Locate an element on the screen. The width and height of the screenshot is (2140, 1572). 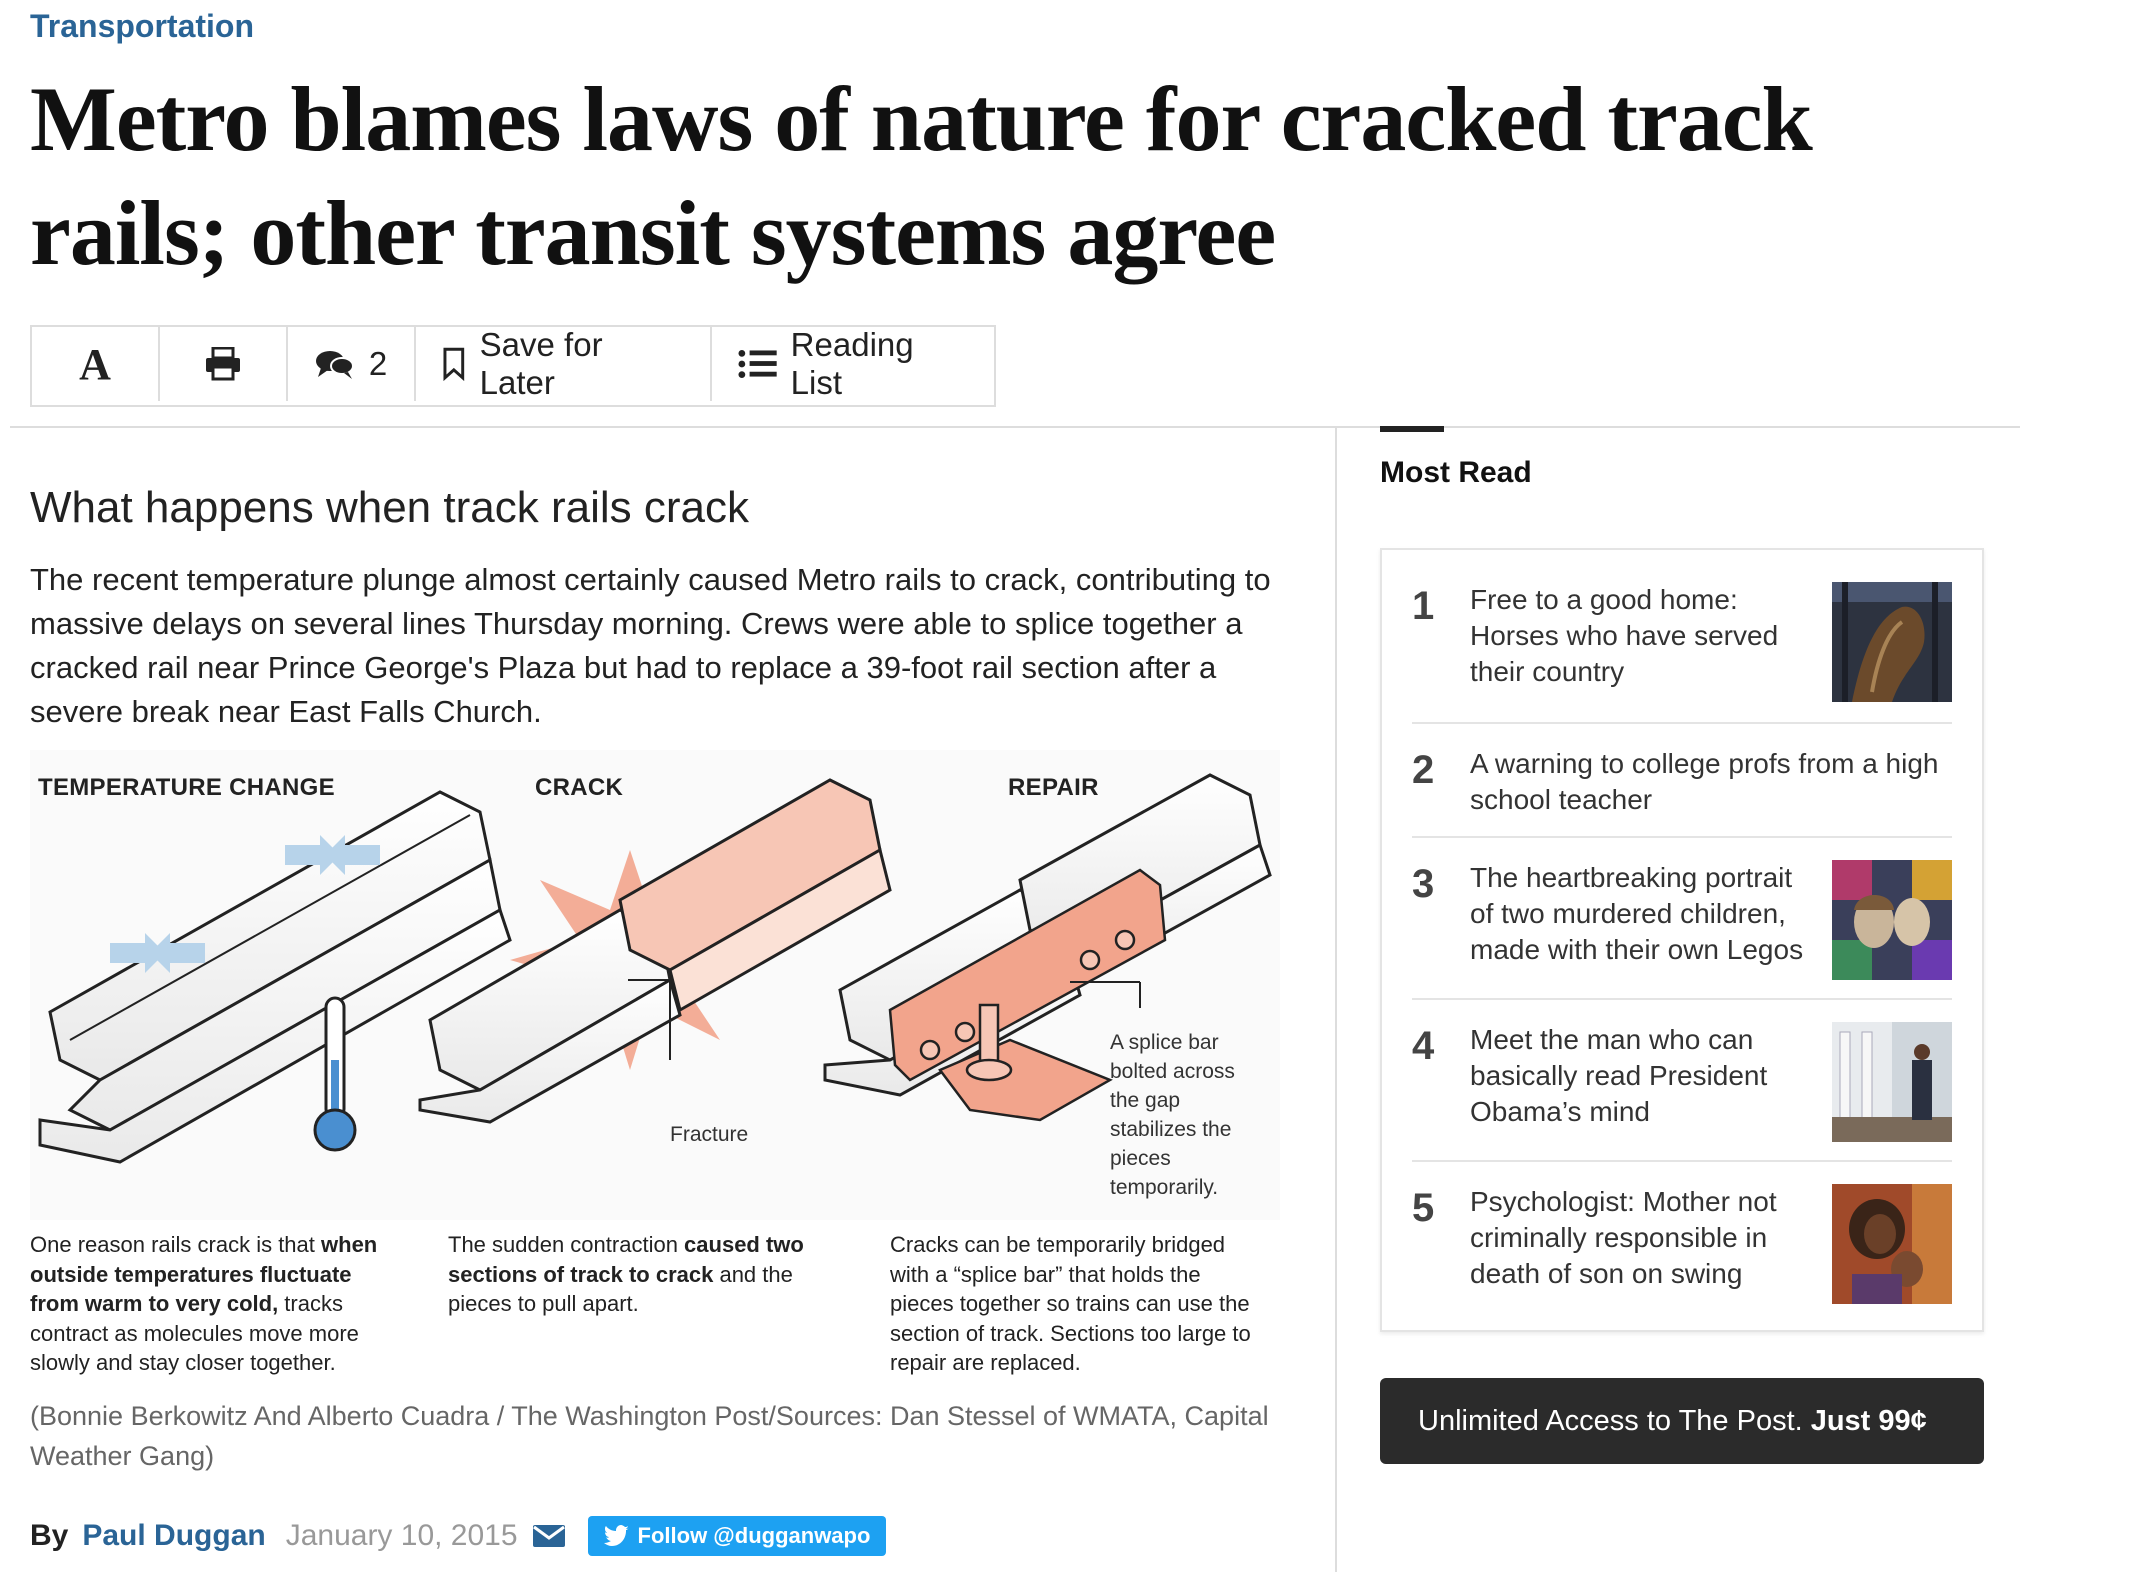
comments-button: 2 is located at coordinates (352, 364).